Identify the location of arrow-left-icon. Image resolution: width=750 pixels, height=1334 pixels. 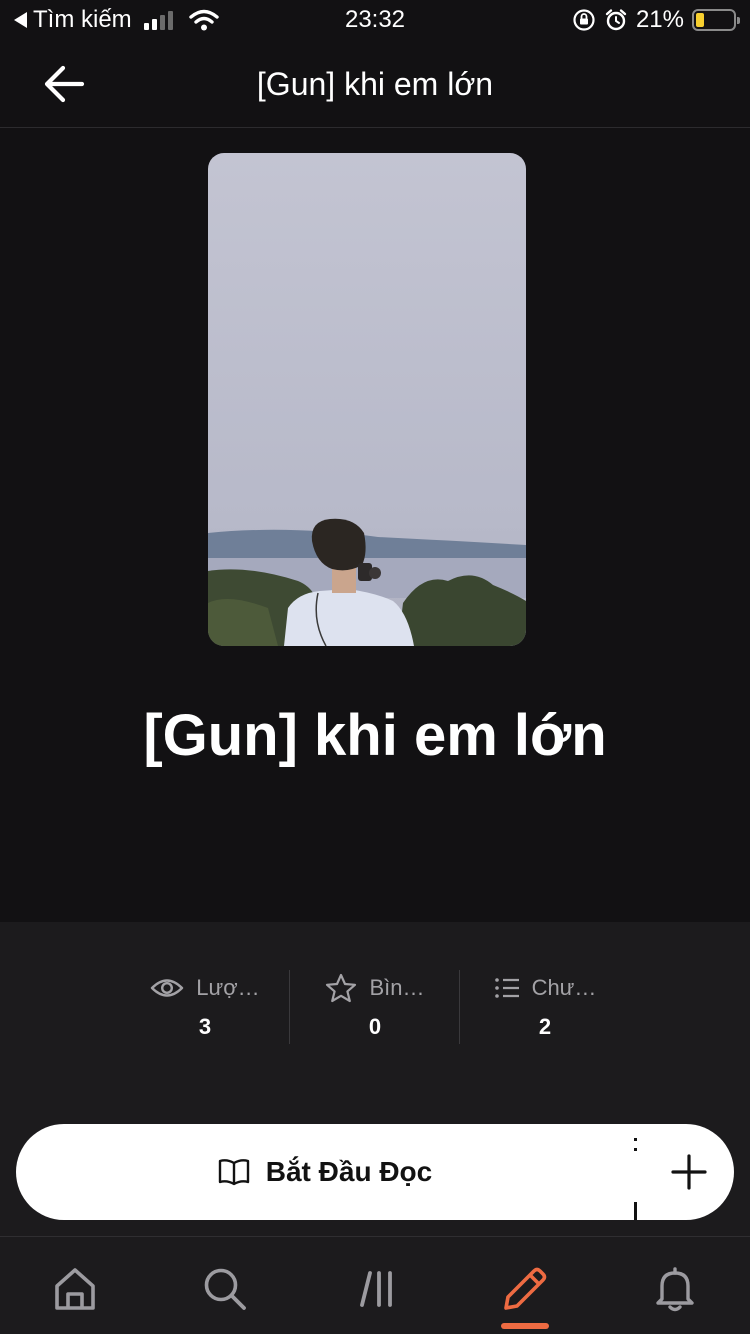
(64, 84).